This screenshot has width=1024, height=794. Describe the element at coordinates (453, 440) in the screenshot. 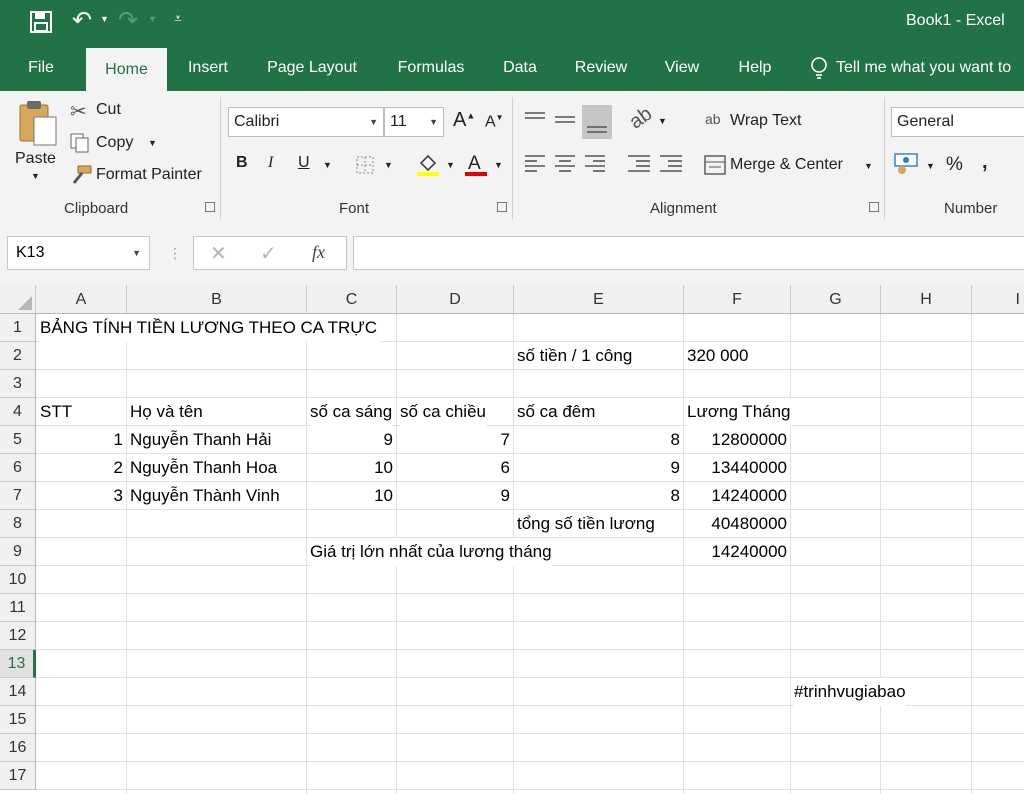

I see `cell-d5: 7` at that location.